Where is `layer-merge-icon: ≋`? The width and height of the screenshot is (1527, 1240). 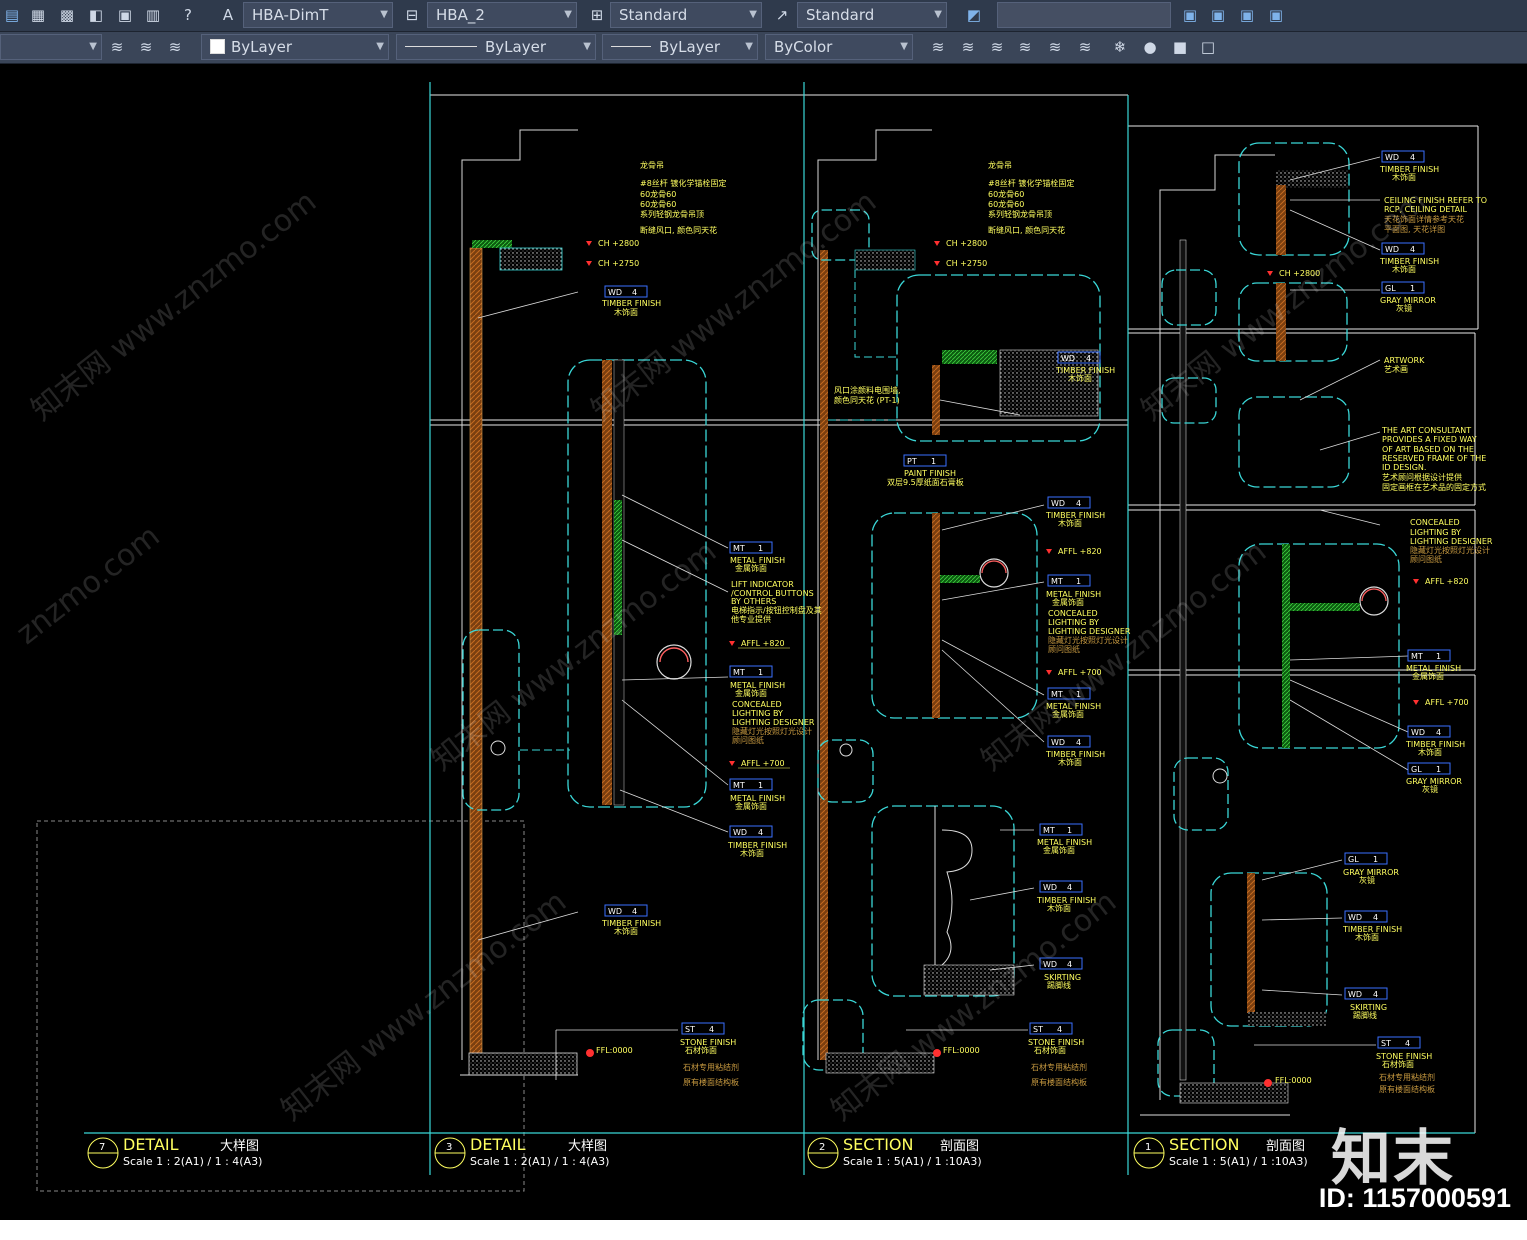
layer-merge-icon: ≋ is located at coordinates (1085, 47).